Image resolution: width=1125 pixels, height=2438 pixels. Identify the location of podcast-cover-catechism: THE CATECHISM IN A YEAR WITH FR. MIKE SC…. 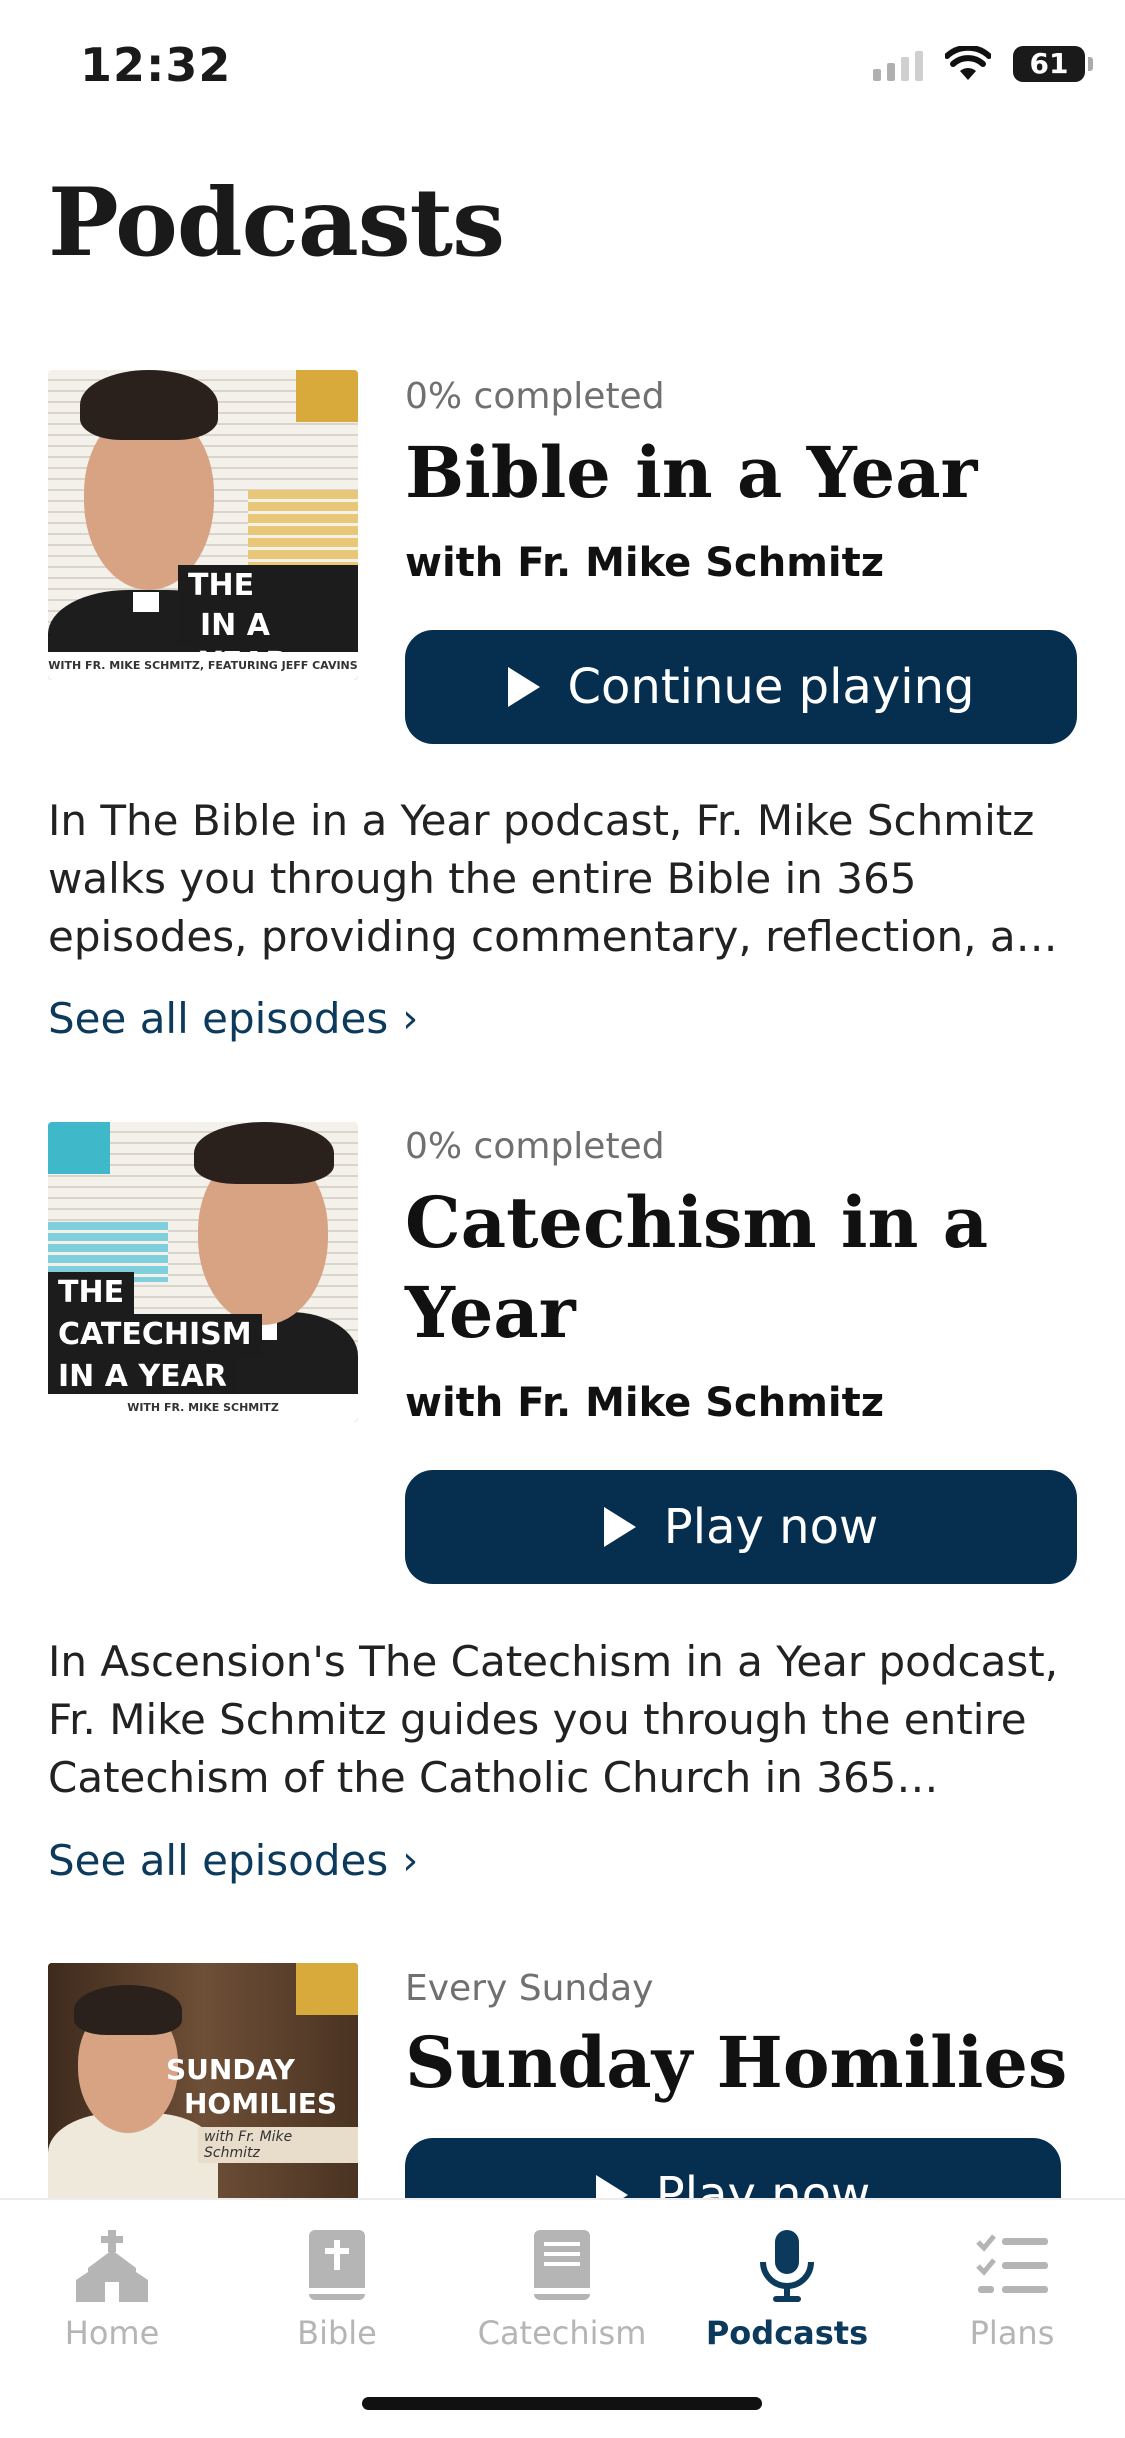
(203, 1272).